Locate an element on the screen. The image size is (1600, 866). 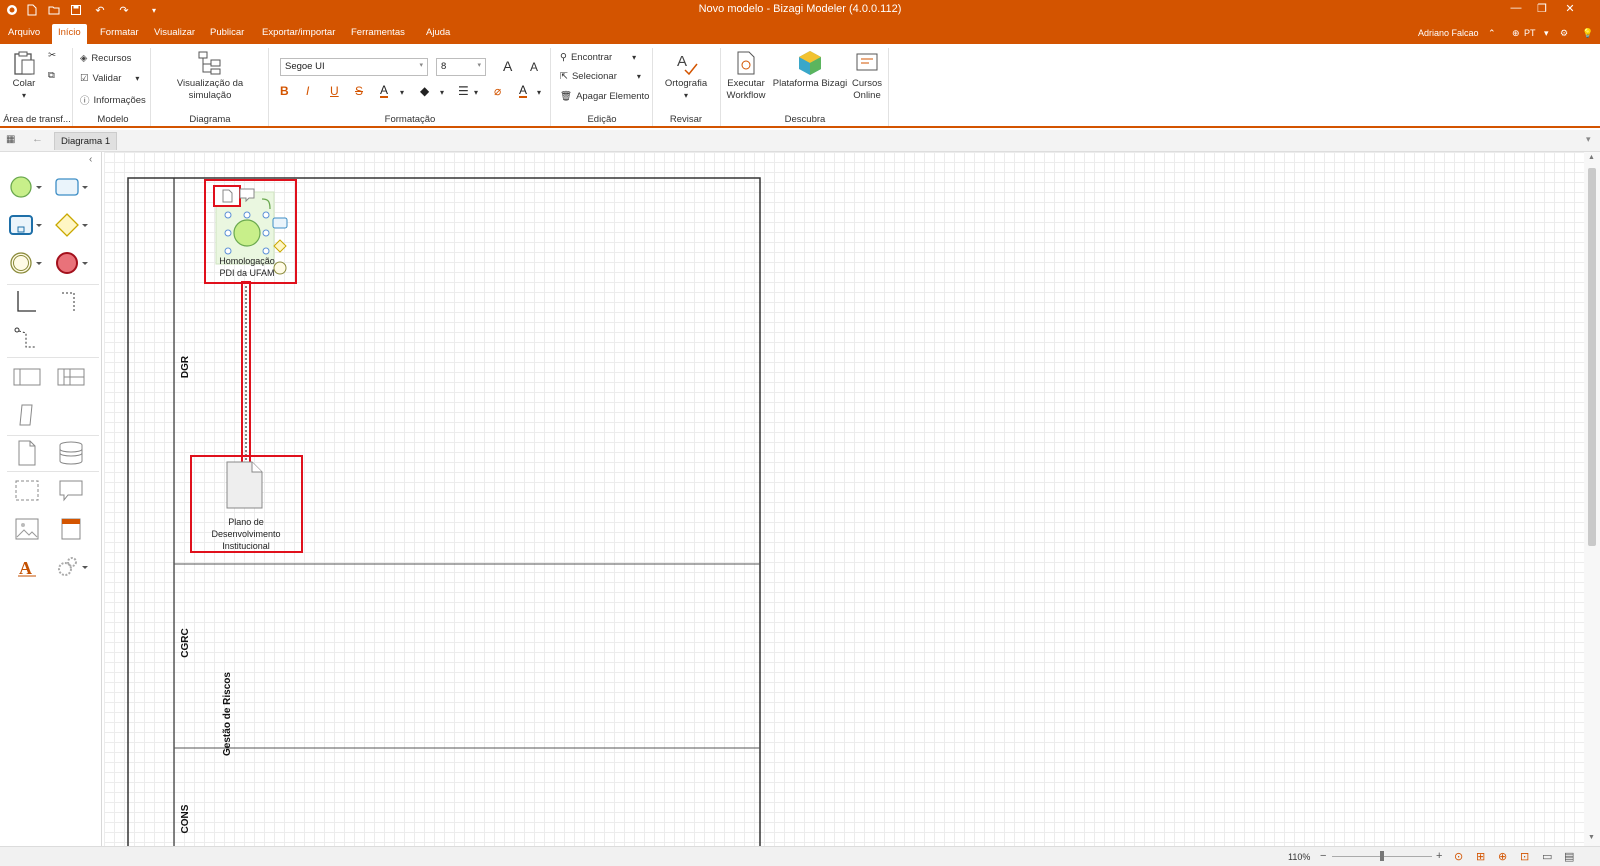
start-event-tool is located at coordinates (25, 187).